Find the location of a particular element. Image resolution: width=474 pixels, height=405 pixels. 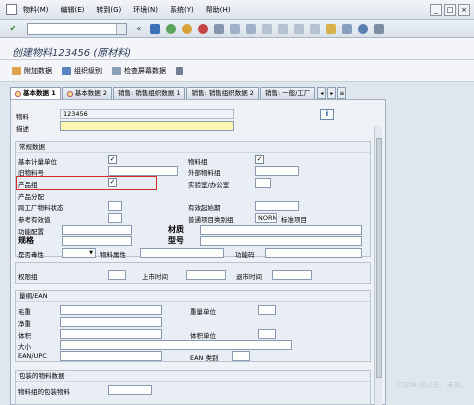

menu-system: 系统(Y) is located at coordinates (182, 10).